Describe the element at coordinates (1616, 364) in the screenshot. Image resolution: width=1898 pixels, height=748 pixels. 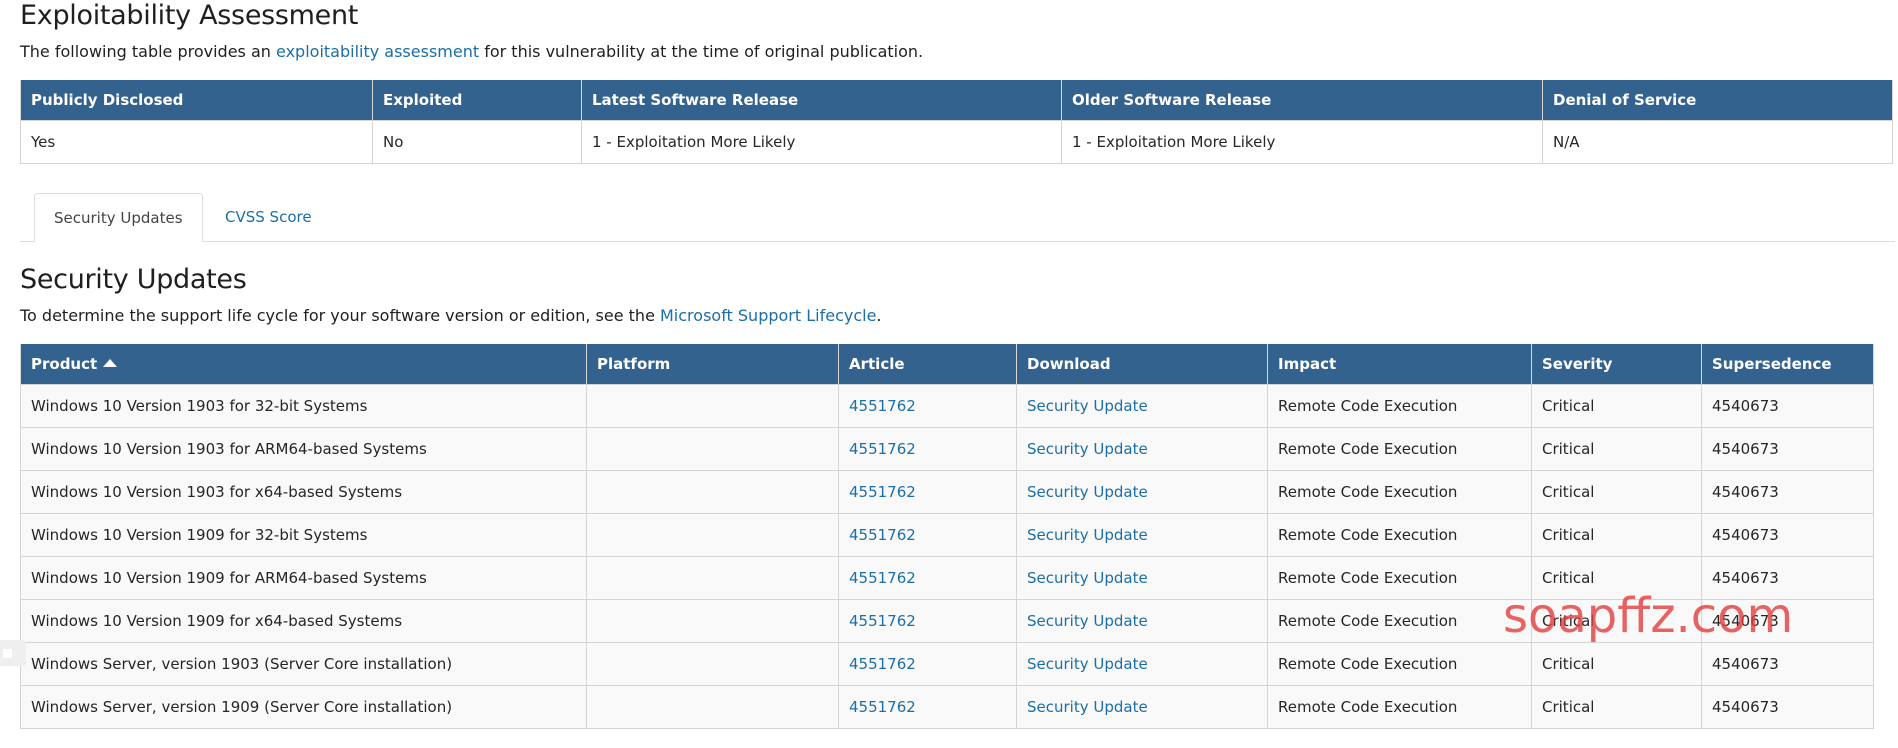
I see `column-header-severity: Severity` at that location.